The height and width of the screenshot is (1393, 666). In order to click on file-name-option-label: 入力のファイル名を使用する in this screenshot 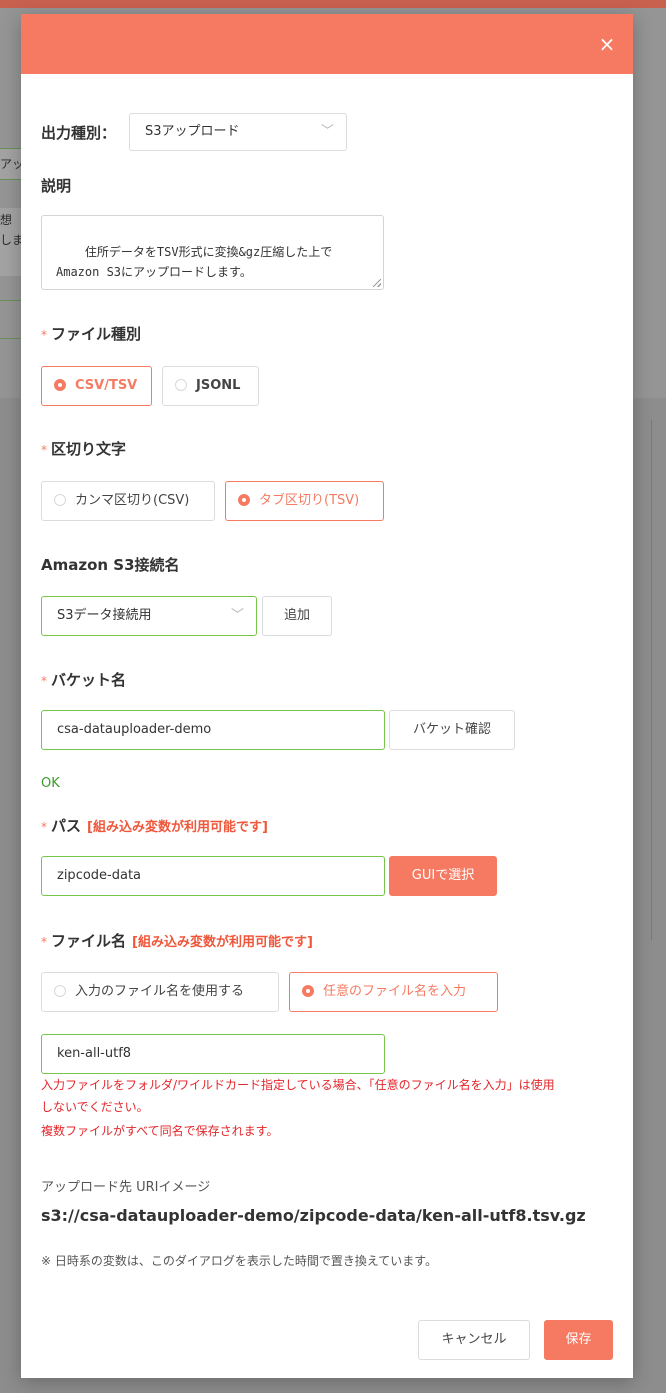, I will do `click(160, 991)`.